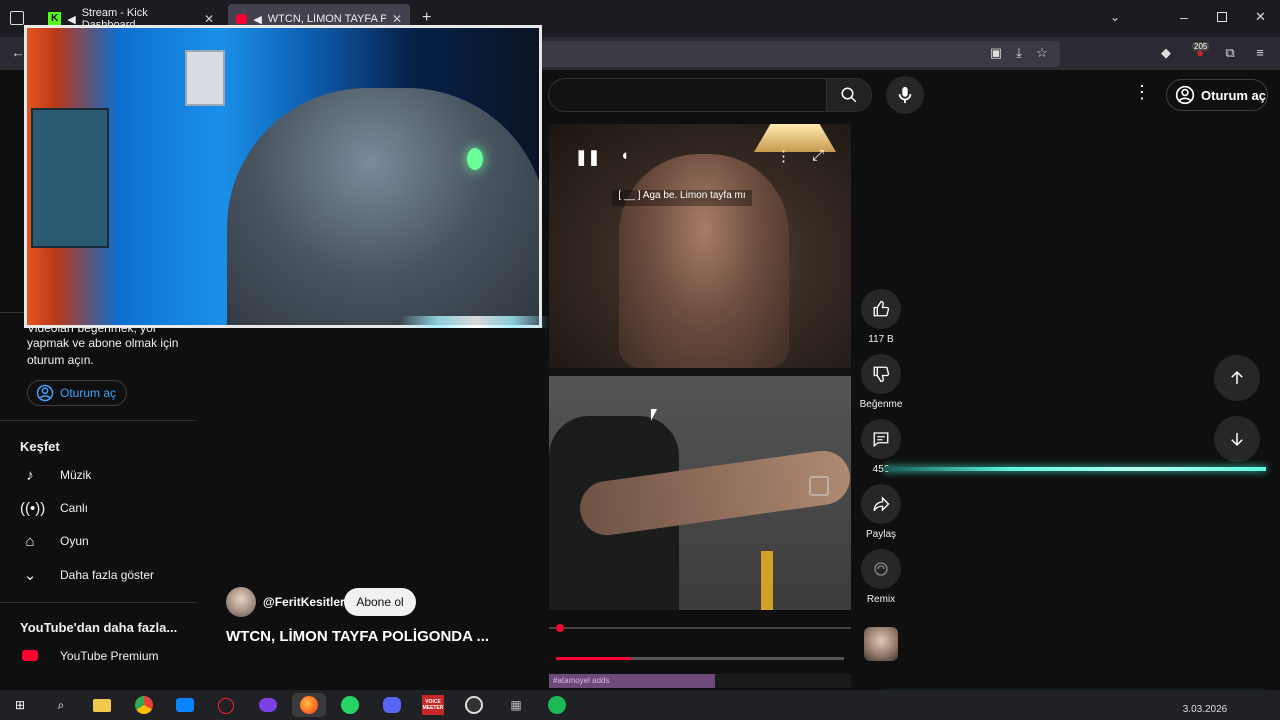 This screenshot has height=720, width=1280. Describe the element at coordinates (70, 178) in the screenshot. I see `monitor-in-background` at that location.